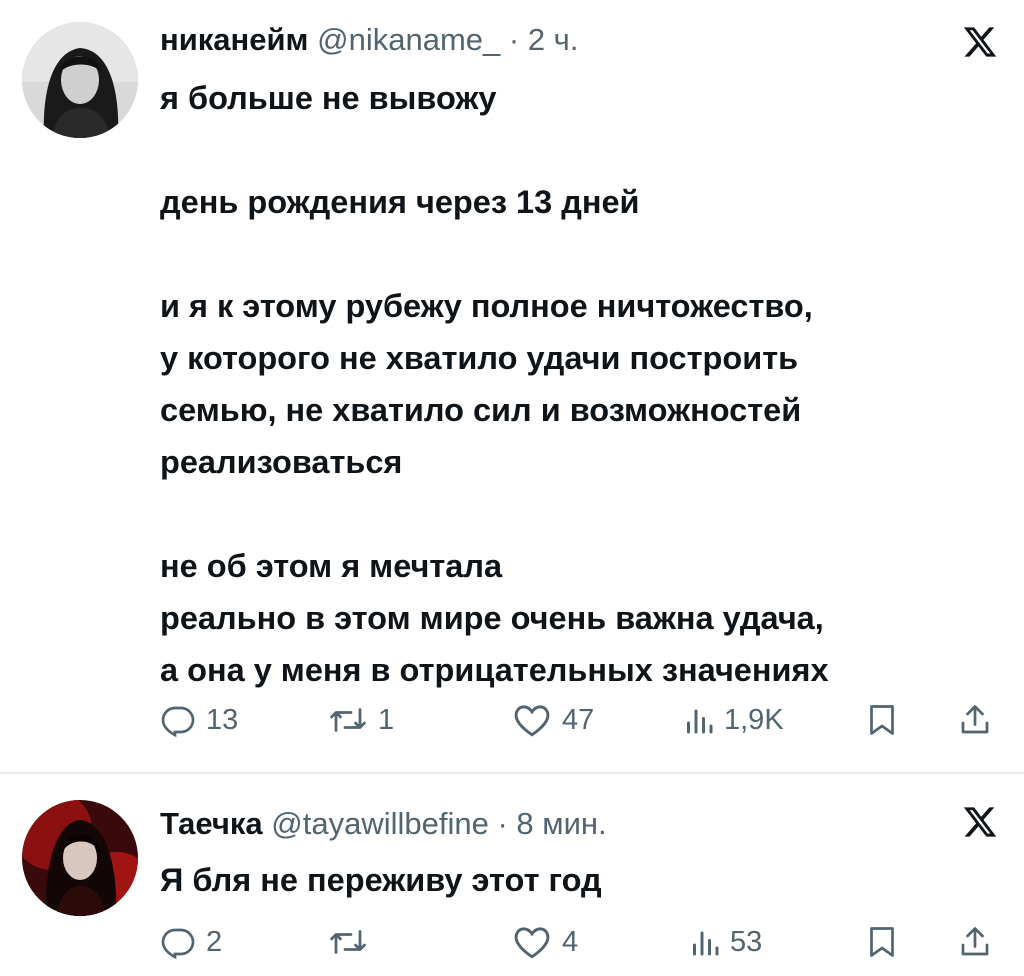  Describe the element at coordinates (580, 942) in the screenshot. I see `action-bar: 2 4 53` at that location.